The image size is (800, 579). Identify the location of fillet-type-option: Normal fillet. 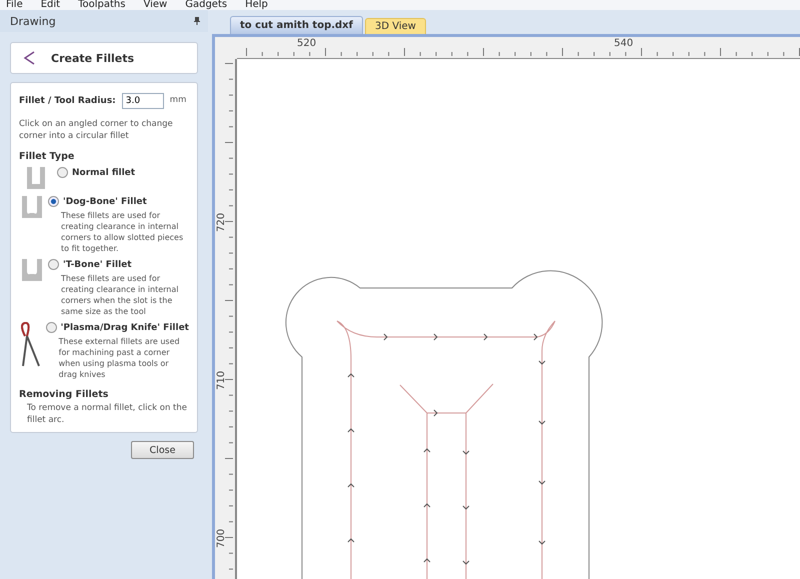
(96, 172).